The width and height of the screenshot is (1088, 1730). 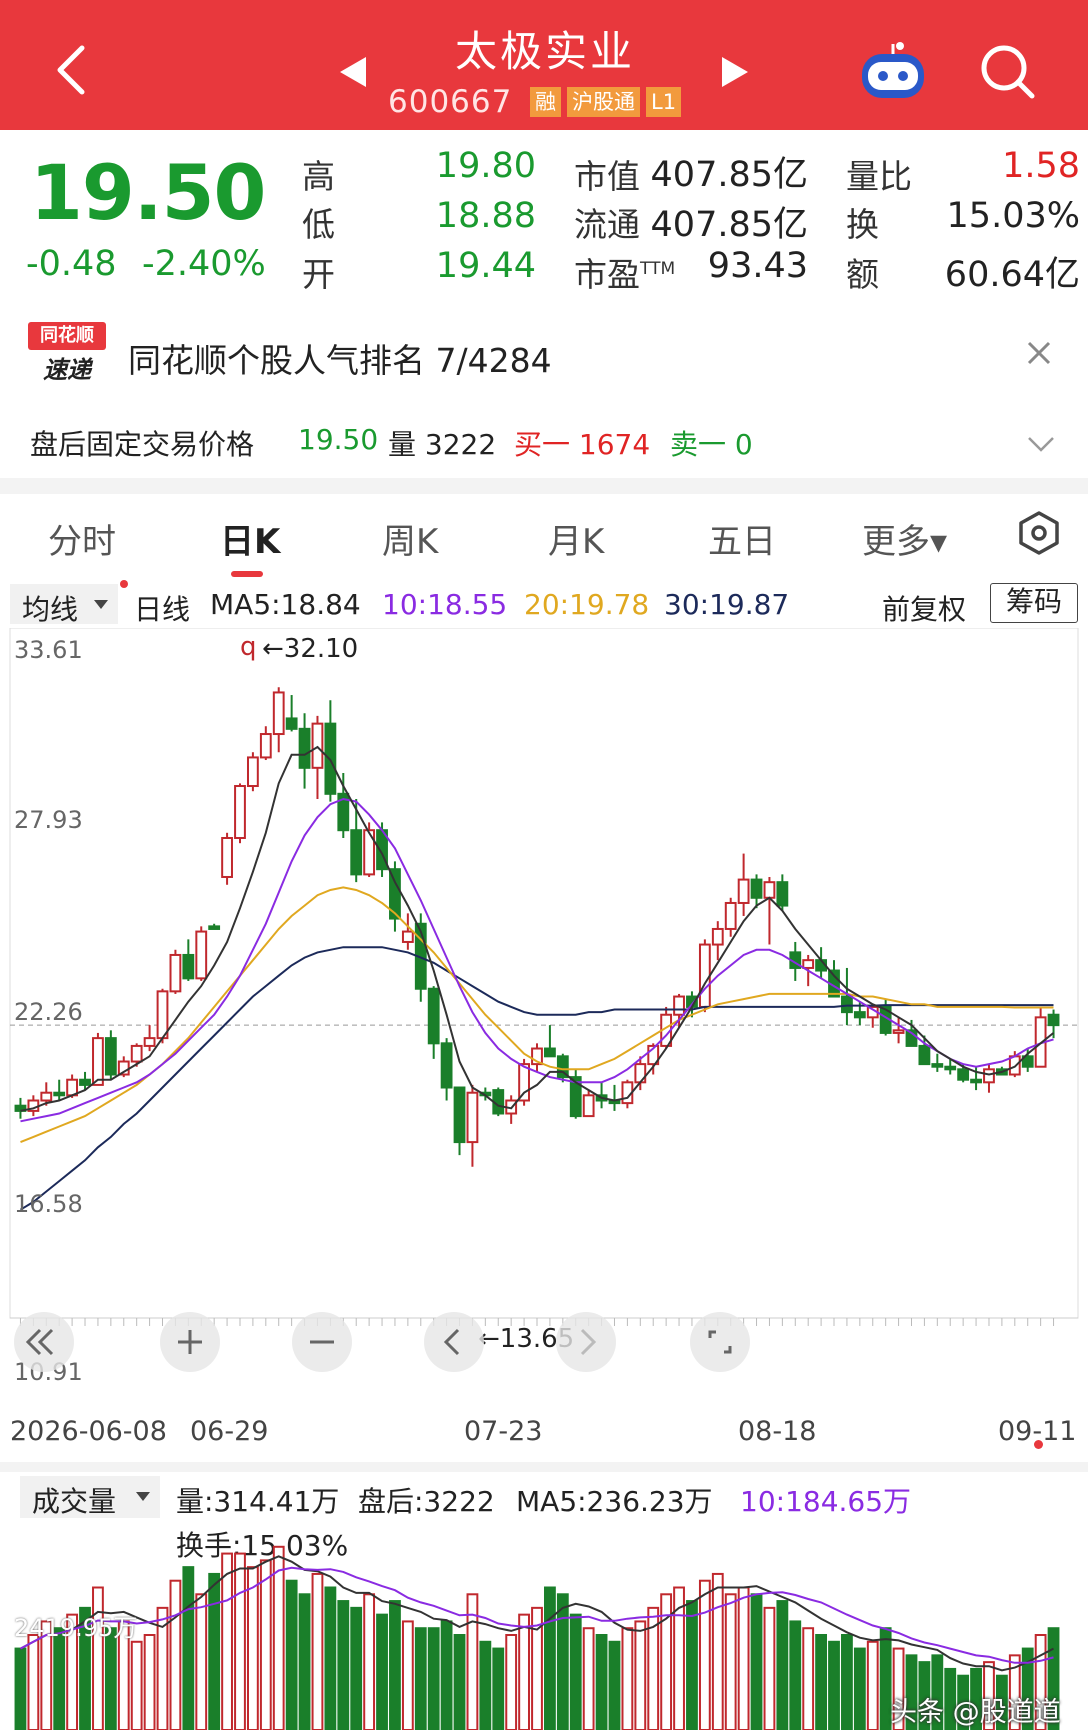 What do you see at coordinates (322, 1342) in the screenshot?
I see `zoom-out-button` at bounding box center [322, 1342].